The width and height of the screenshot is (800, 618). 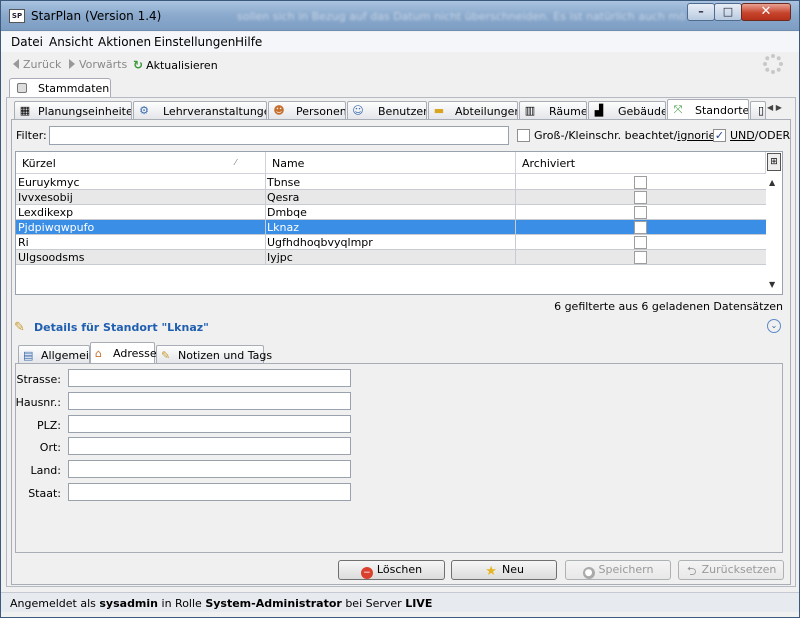 I want to click on tab-abteilungen: ▬ Abteilungen, so click(x=473, y=110).